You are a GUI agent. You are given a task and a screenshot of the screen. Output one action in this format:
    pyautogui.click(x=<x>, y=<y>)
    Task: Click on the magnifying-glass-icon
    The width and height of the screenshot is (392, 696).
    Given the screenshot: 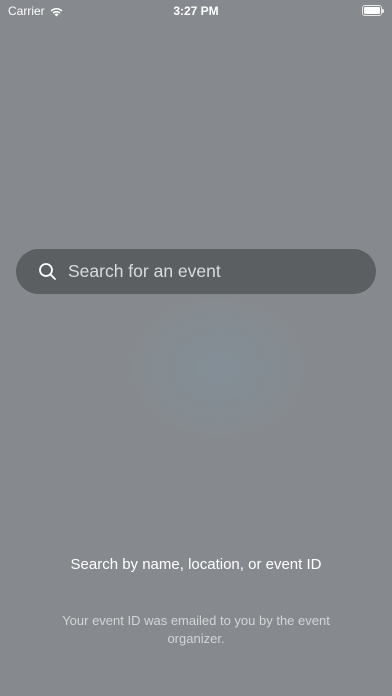 What is the action you would take?
    pyautogui.click(x=47, y=271)
    